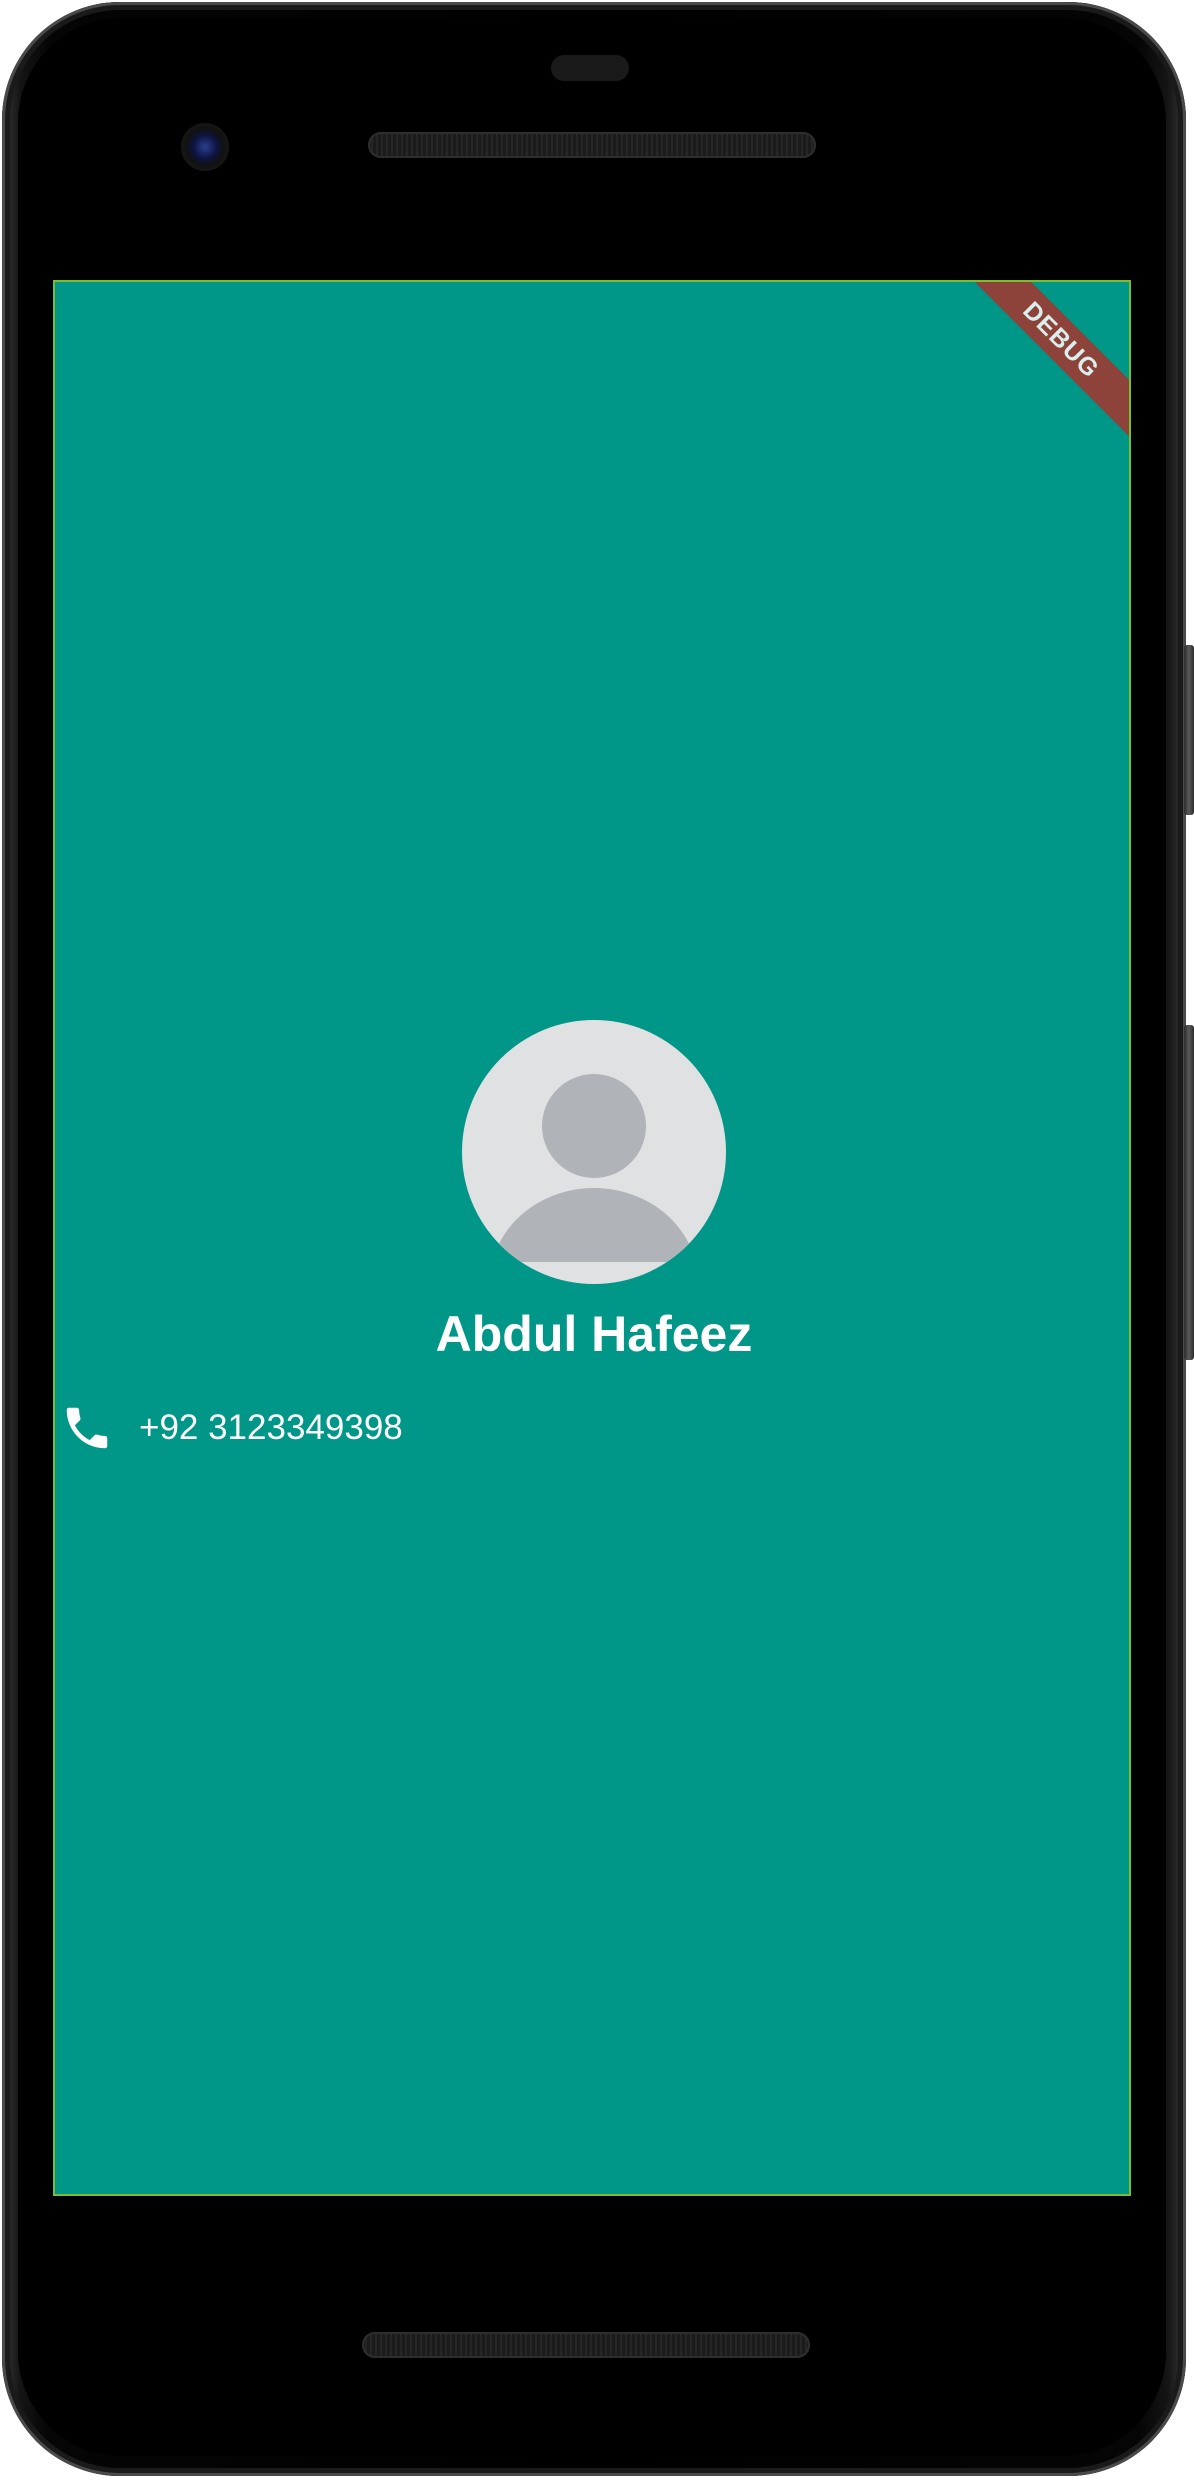 The height and width of the screenshot is (2480, 1194). What do you see at coordinates (1189, 730) in the screenshot?
I see `power-button` at bounding box center [1189, 730].